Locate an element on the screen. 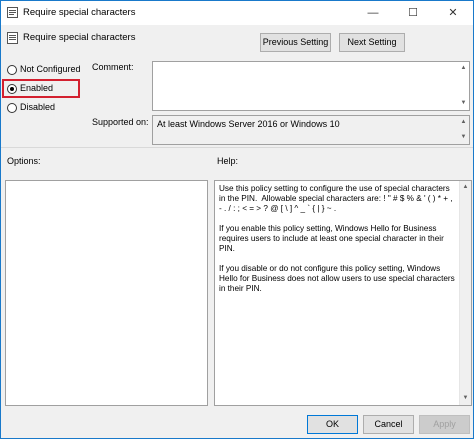  previous-setting-button: Previous Setting is located at coordinates (295, 42).